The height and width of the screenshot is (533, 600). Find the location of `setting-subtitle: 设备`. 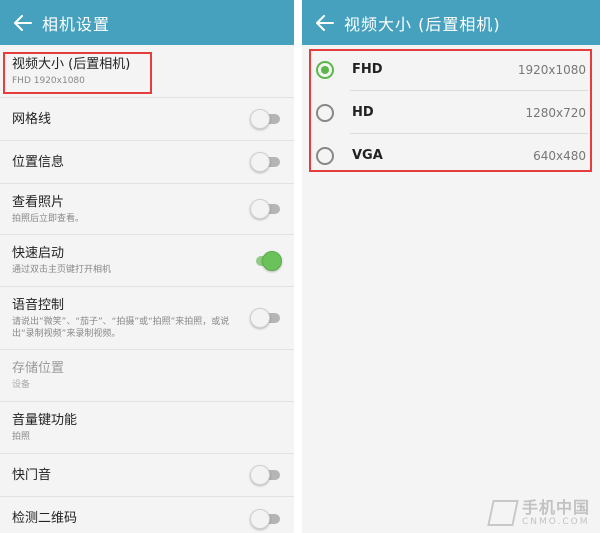

setting-subtitle: 设备 is located at coordinates (21, 385).